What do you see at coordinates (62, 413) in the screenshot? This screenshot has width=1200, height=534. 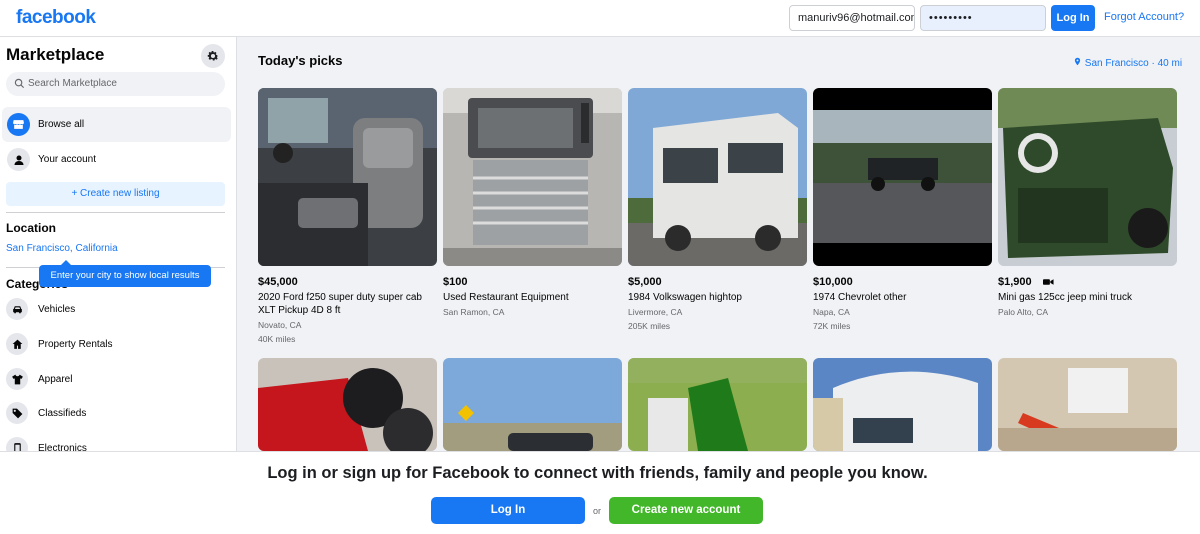 I see `category-label: Classifieds` at bounding box center [62, 413].